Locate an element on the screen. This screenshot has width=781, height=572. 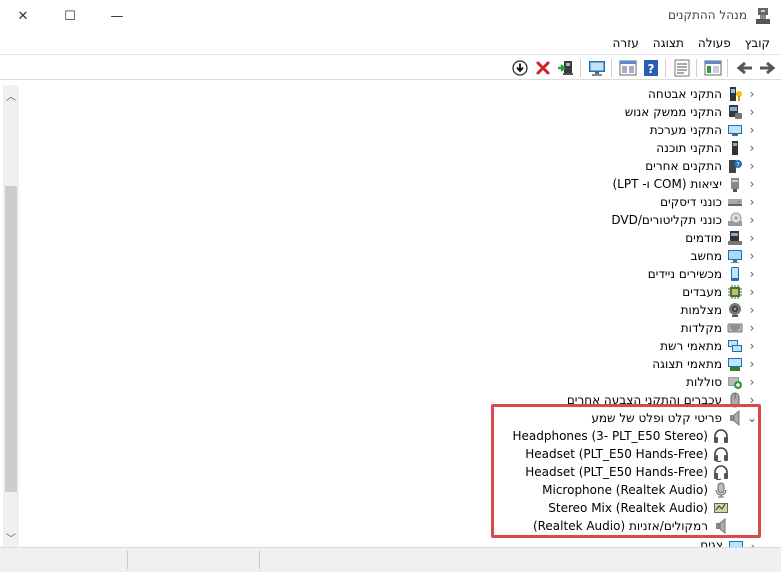
tree-category-16: ‹ סוללות is located at coordinates (723, 382).